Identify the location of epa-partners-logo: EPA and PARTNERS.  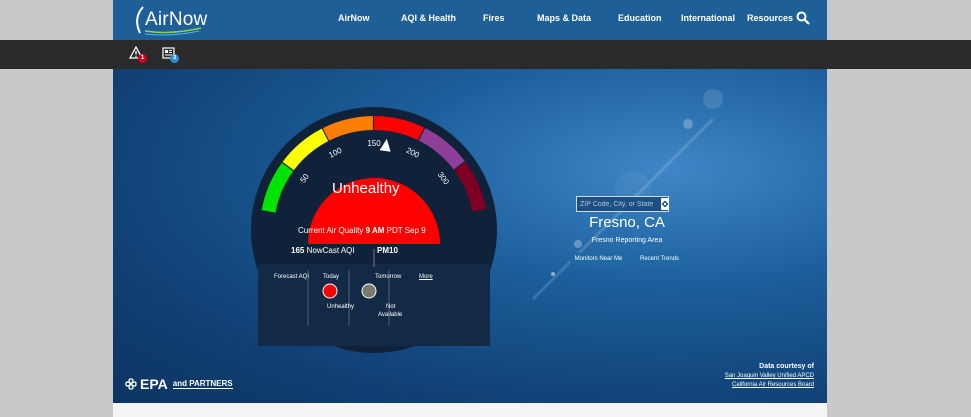
(179, 384).